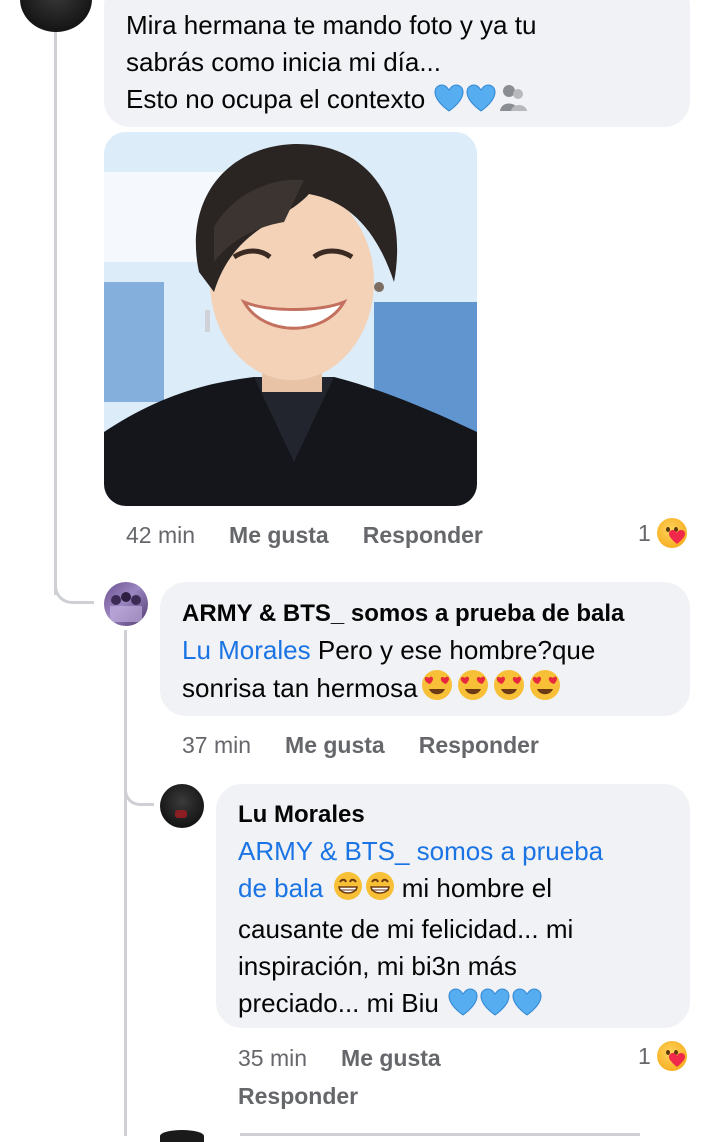 This screenshot has width=714, height=1142. I want to click on comment-meta-top: 42 min Me gusta Responder, so click(304, 535).